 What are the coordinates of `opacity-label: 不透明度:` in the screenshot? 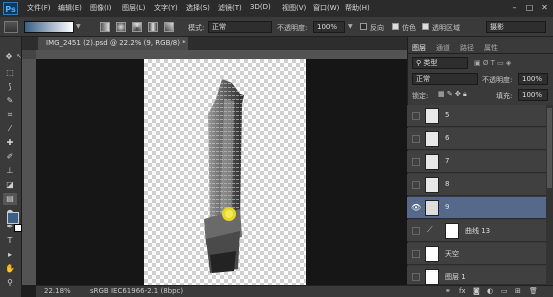 It's located at (292, 28).